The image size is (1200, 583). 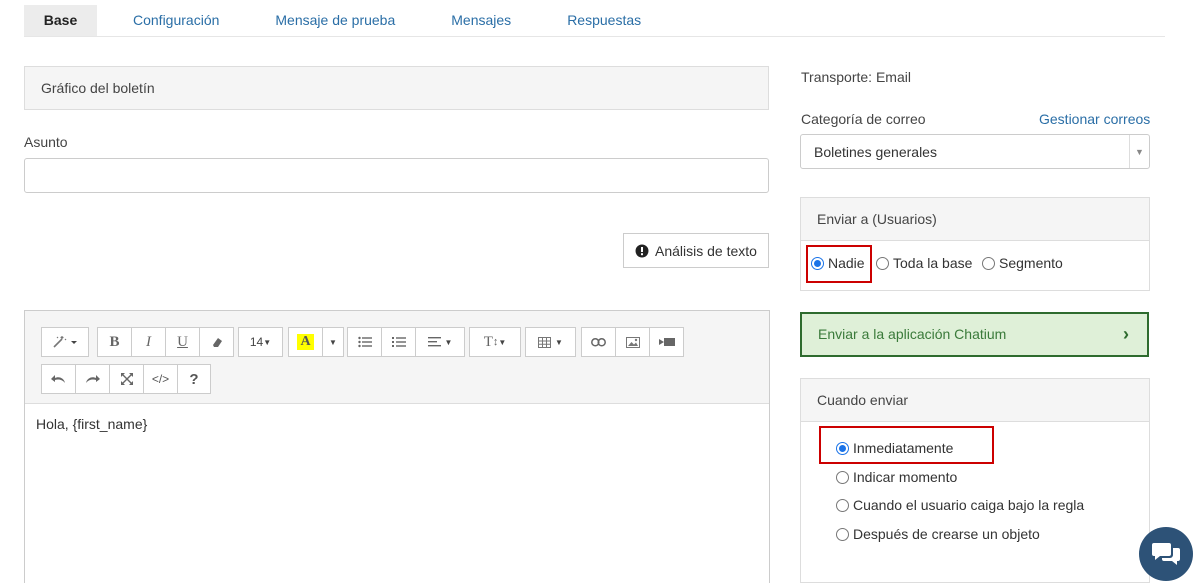 I want to click on align-icon: ▼, so click(x=440, y=342).